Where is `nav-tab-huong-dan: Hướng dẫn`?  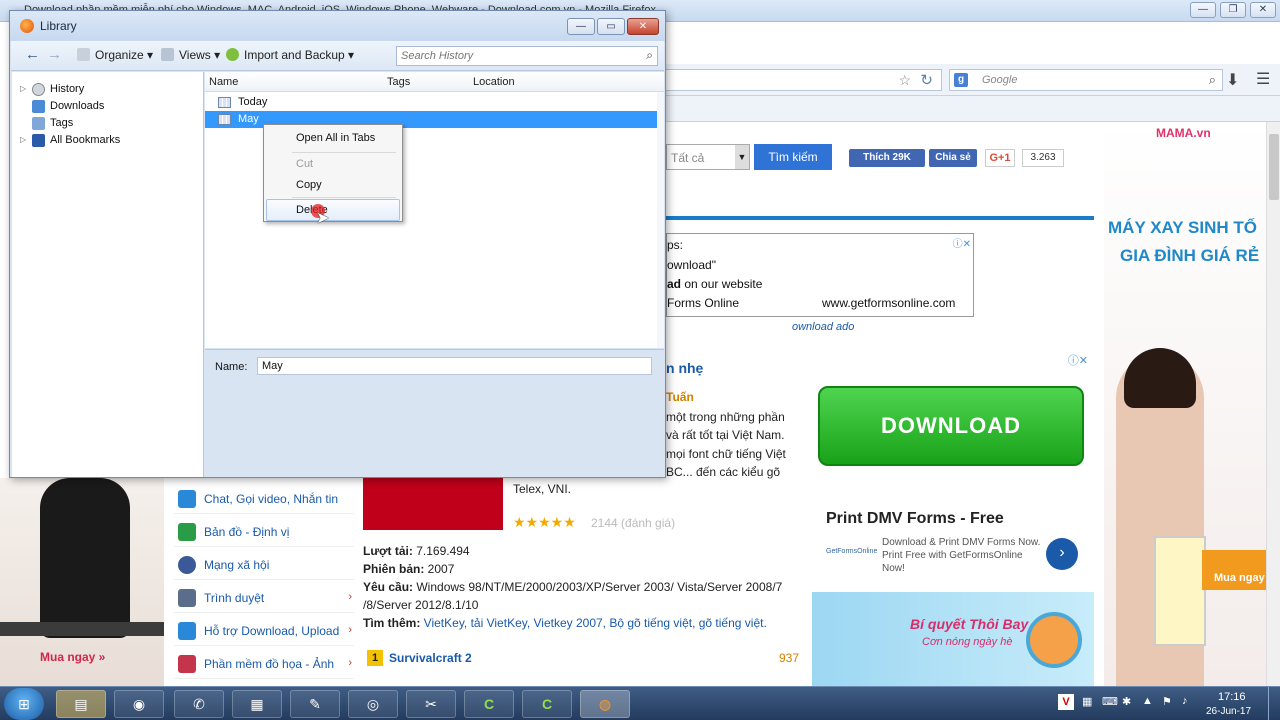
nav-tab-huong-dan: Hướng dẫn is located at coordinates (997, 202).